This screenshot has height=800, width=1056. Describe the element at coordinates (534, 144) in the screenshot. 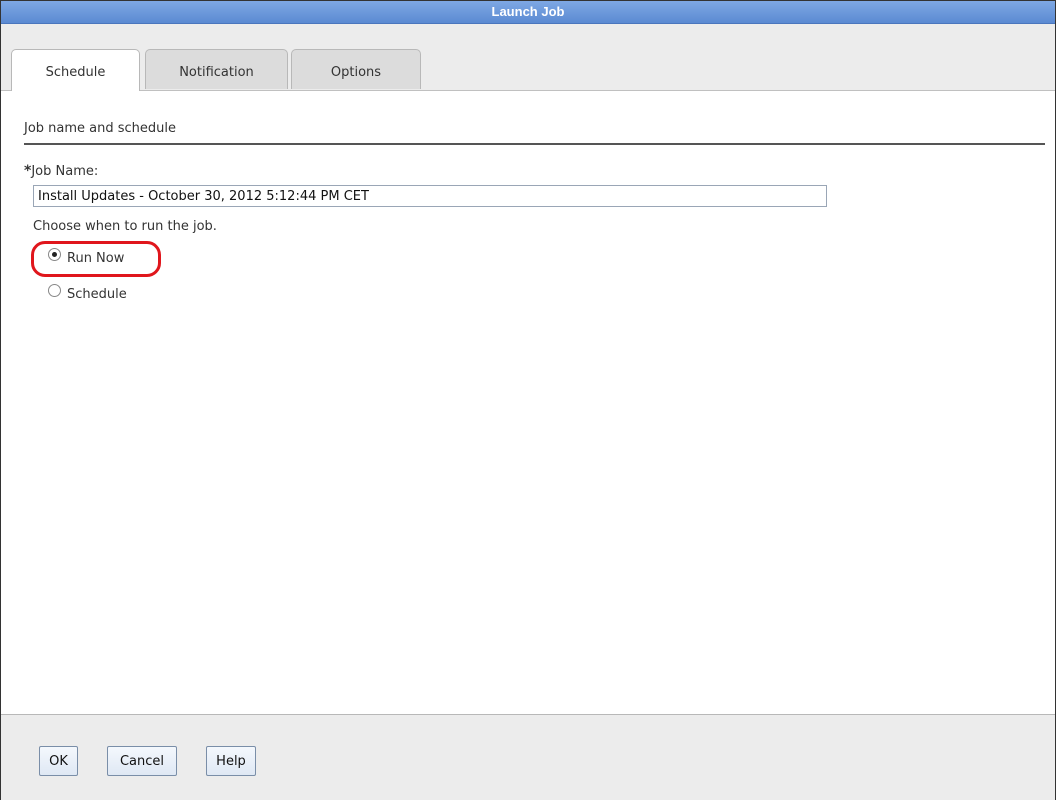

I see `section-divider` at that location.